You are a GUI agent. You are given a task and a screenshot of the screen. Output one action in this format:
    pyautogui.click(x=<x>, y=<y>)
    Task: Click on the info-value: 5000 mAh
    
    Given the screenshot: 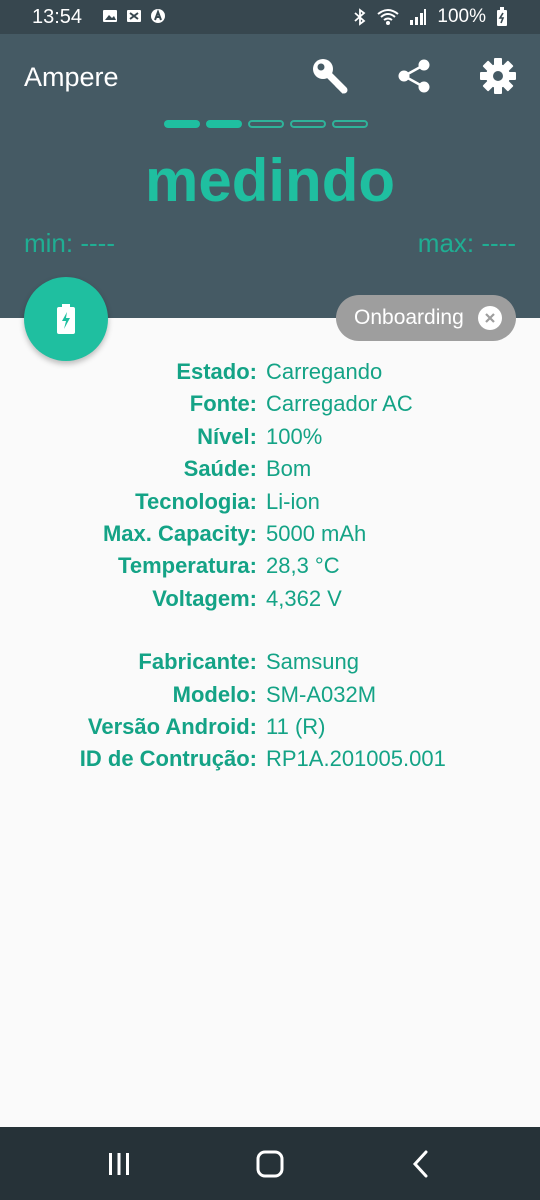 What is the action you would take?
    pyautogui.click(x=316, y=533)
    